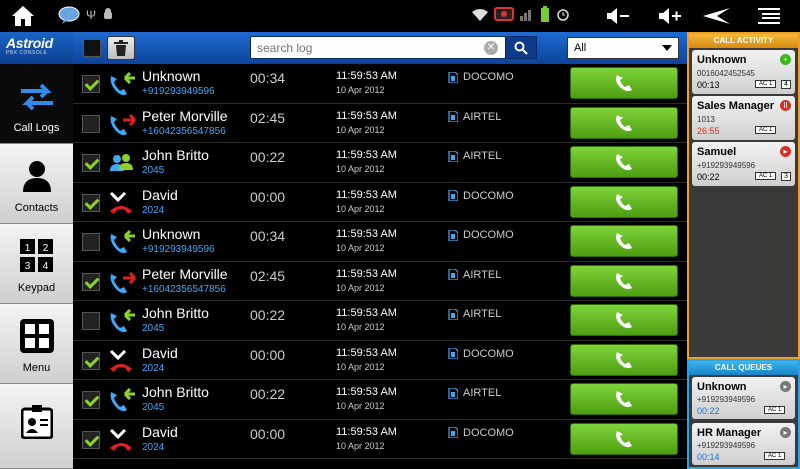 This screenshot has width=800, height=469. I want to click on queued-call-card: HR Manager +919293949596 00:14 ▸ AC 1, so click(743, 444).